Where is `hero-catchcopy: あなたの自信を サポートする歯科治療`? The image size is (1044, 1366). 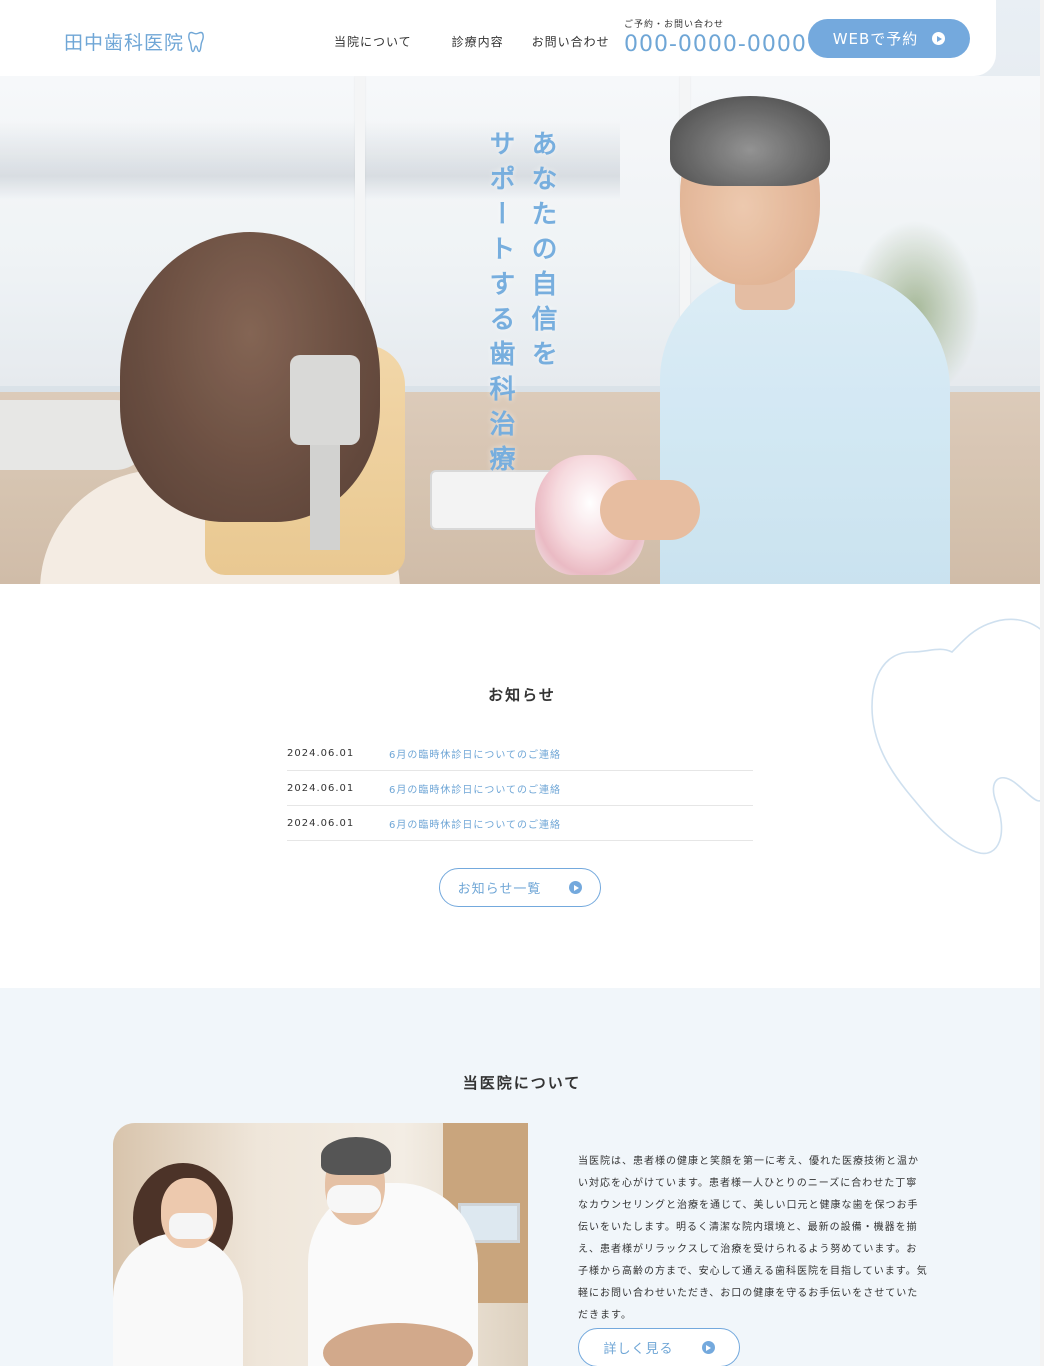 hero-catchcopy: あなたの自信を サポートする歯科治療 is located at coordinates (521, 305).